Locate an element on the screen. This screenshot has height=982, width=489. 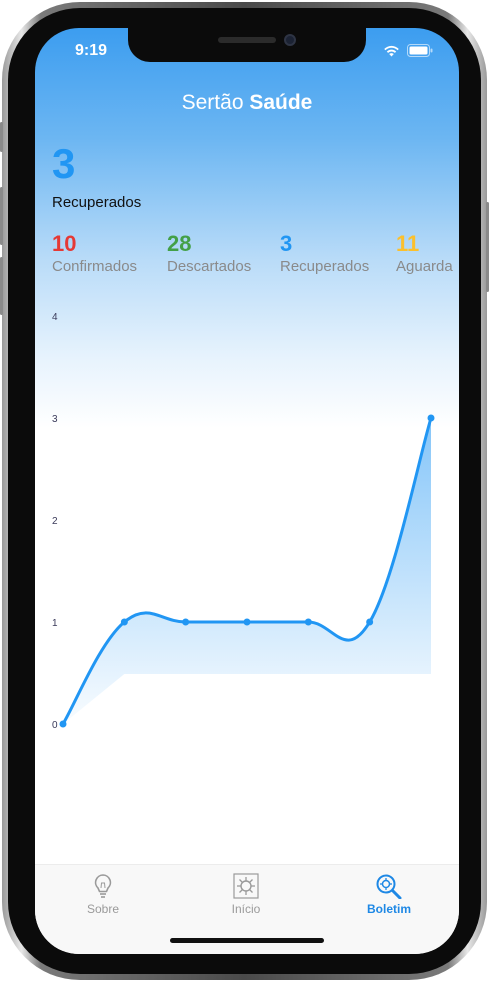
search-virus-icon is located at coordinates (389, 886).